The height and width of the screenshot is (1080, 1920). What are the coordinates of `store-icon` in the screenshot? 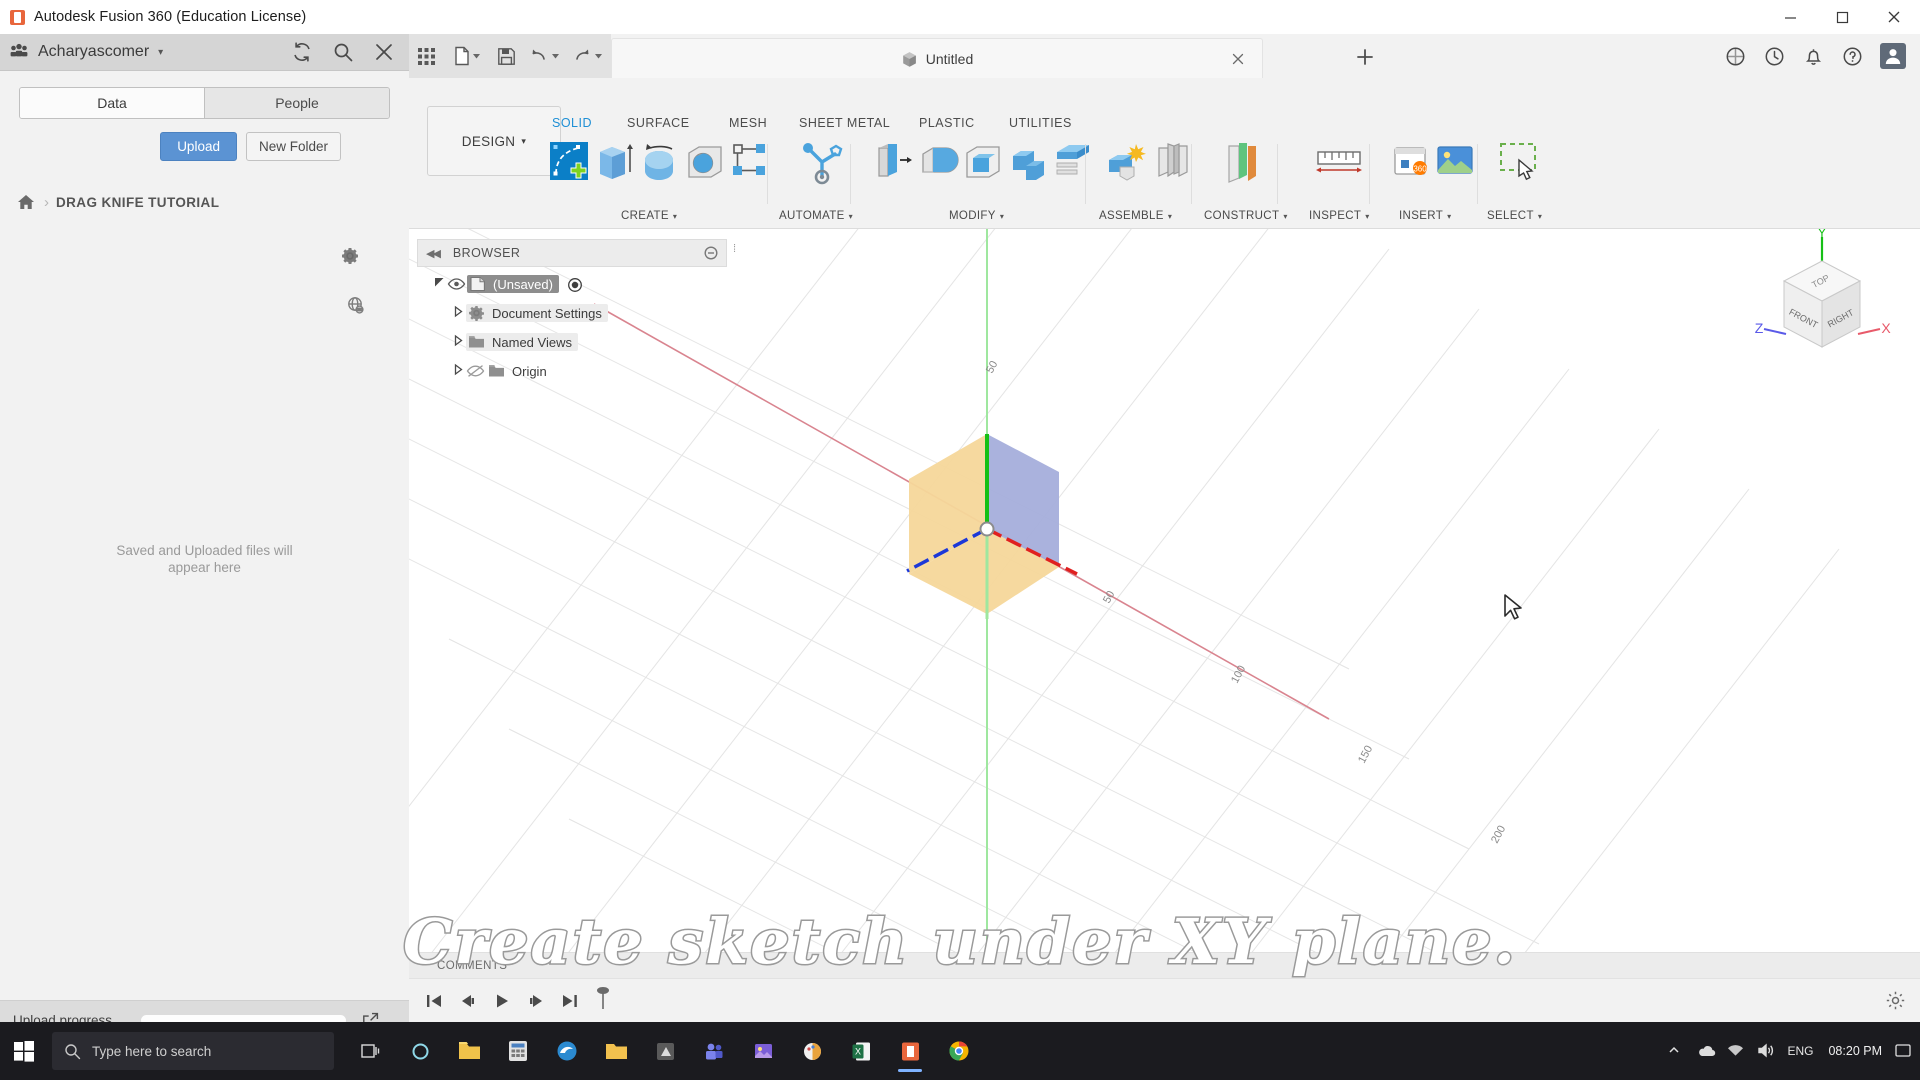 It's located at (665, 1051).